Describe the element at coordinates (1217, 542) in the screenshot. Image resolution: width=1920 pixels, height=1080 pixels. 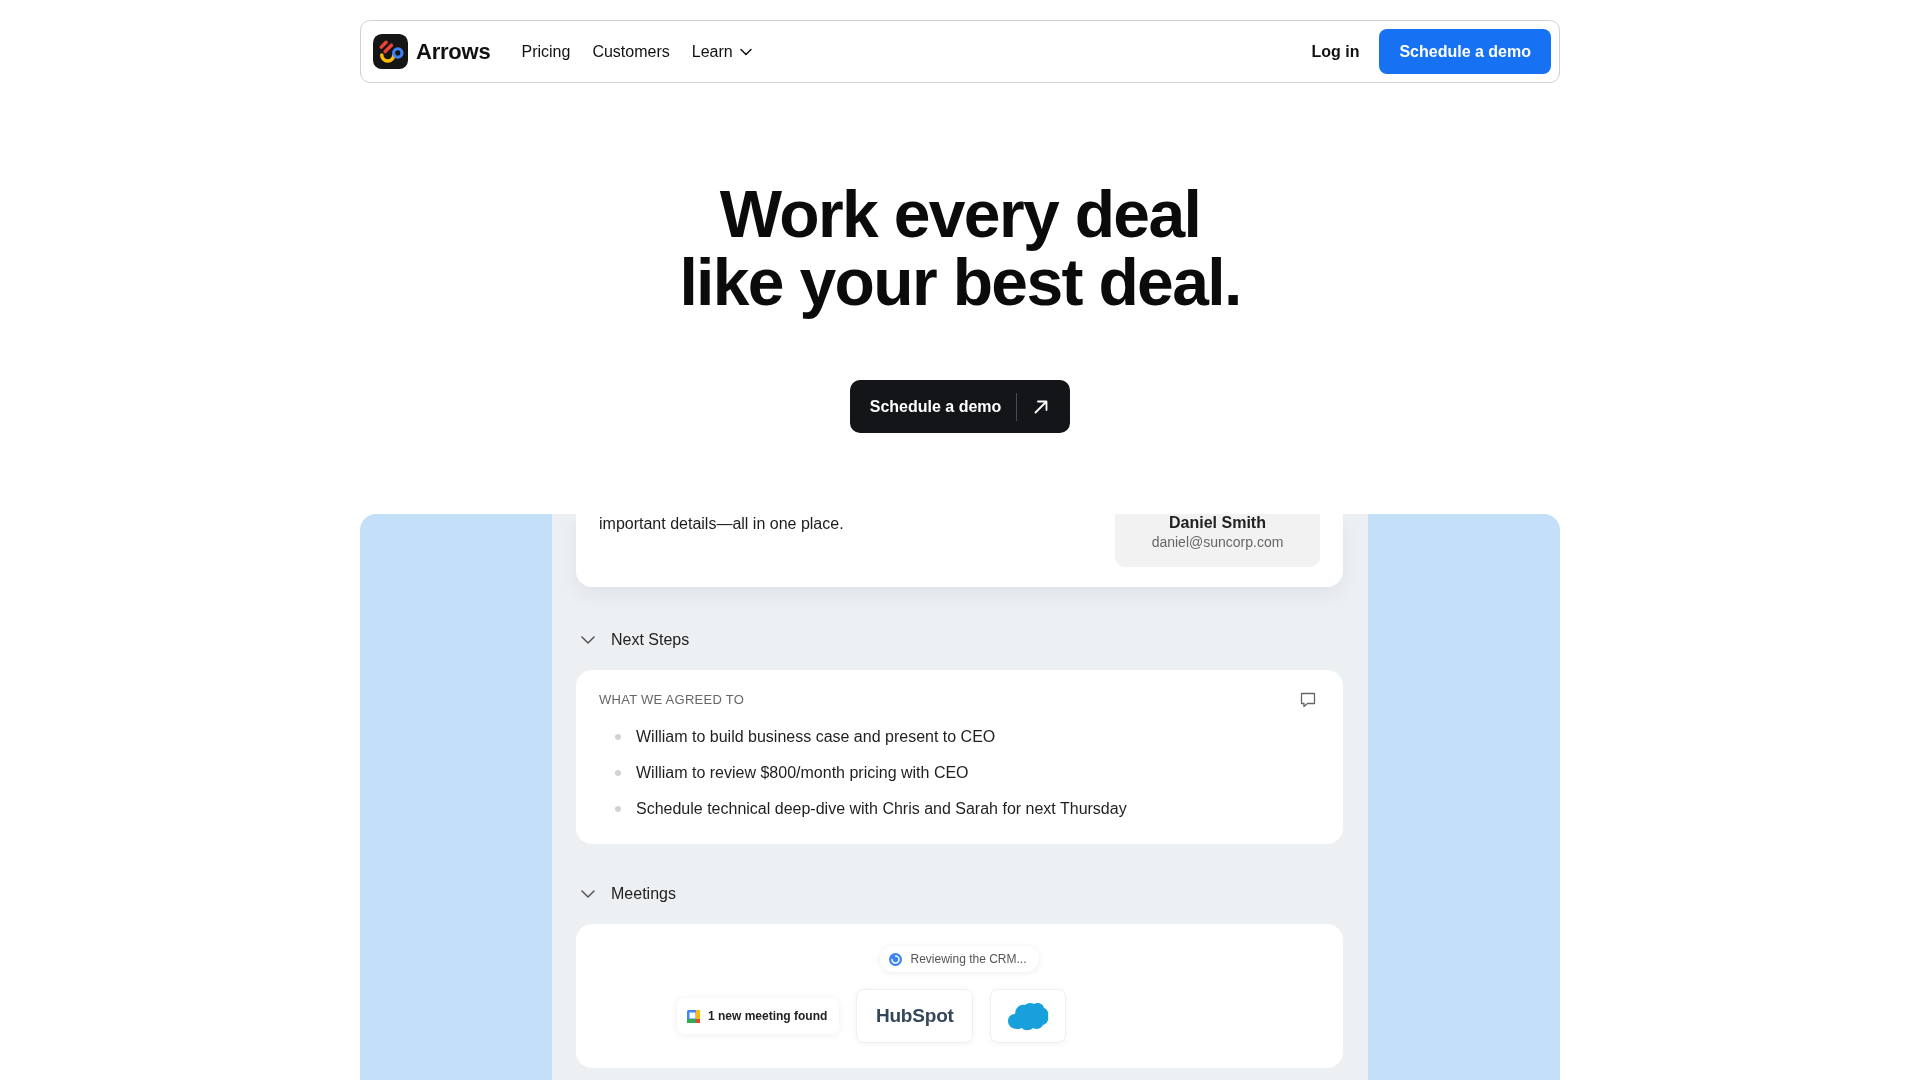
I see `contact-email: daniel@suncorp.com` at that location.